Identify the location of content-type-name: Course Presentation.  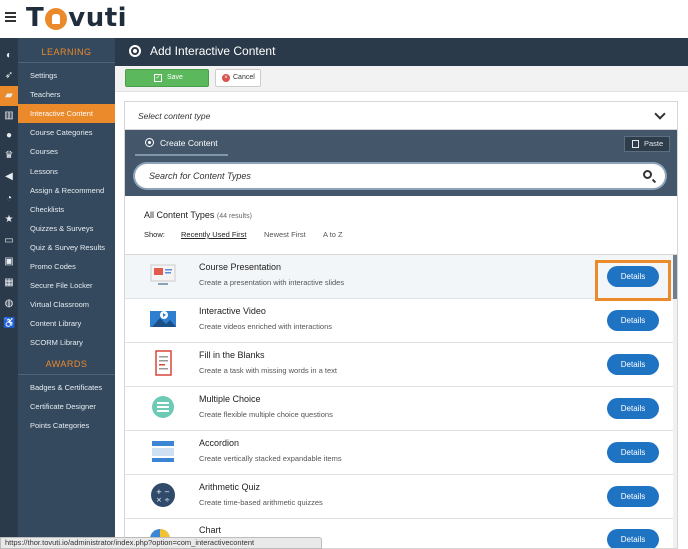
(240, 267).